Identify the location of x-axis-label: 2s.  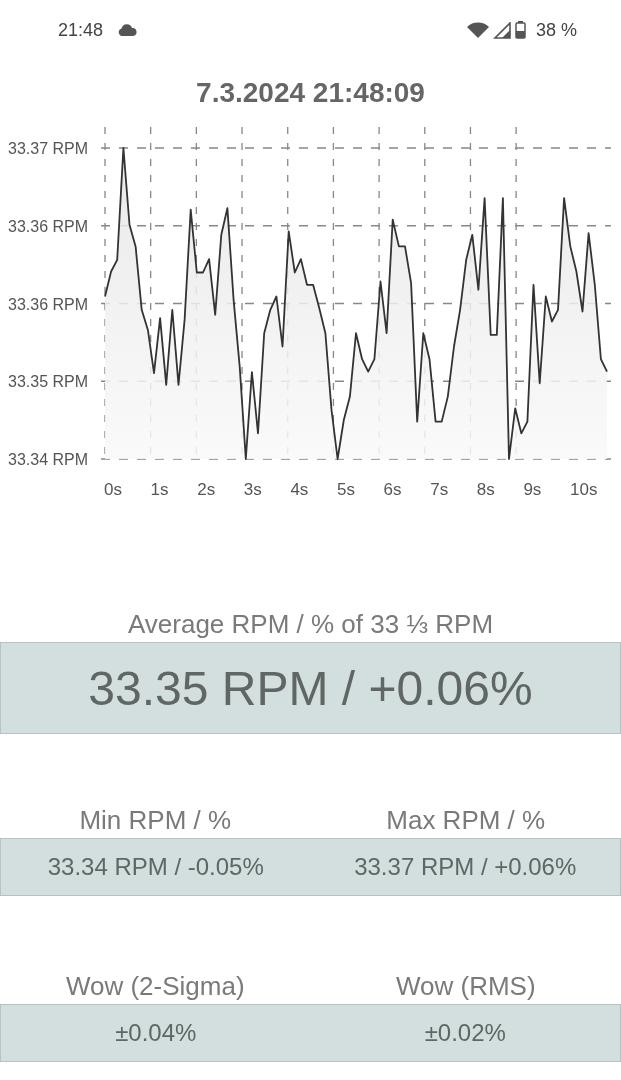
(206, 489).